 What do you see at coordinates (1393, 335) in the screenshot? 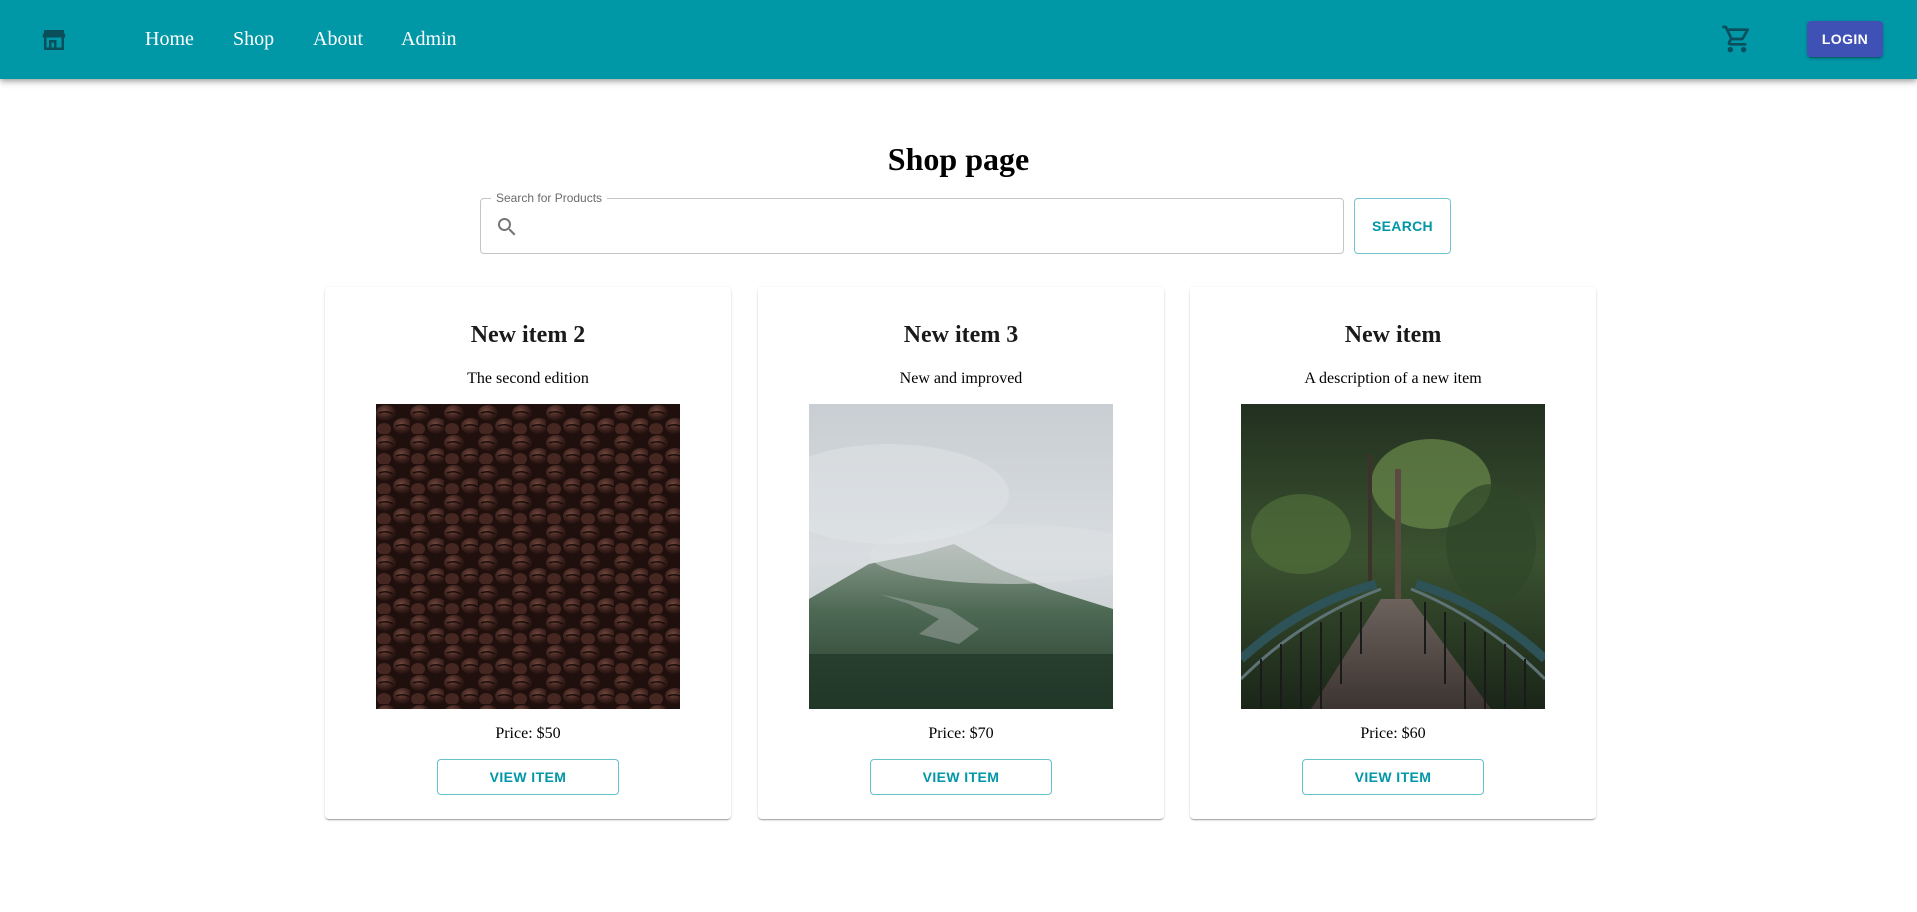
I see `product-name: New item` at bounding box center [1393, 335].